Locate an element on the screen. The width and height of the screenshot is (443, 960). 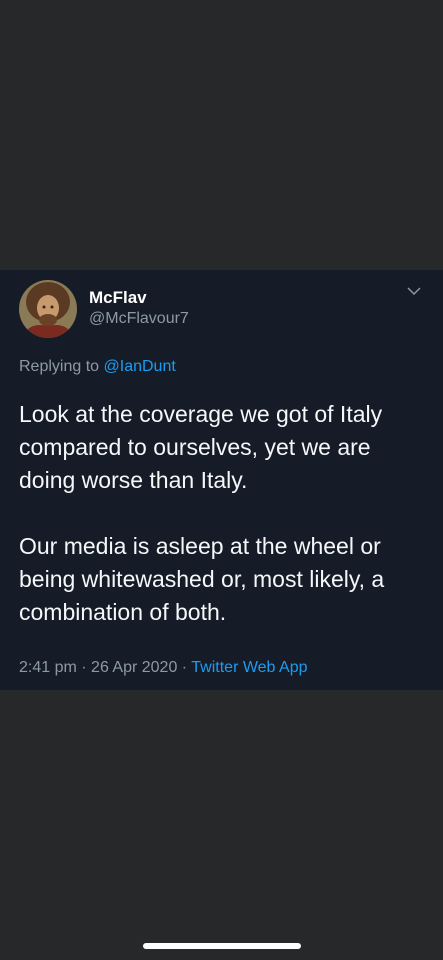
replying-to-line: Replying to @IanDunt is located at coordinates (97, 367).